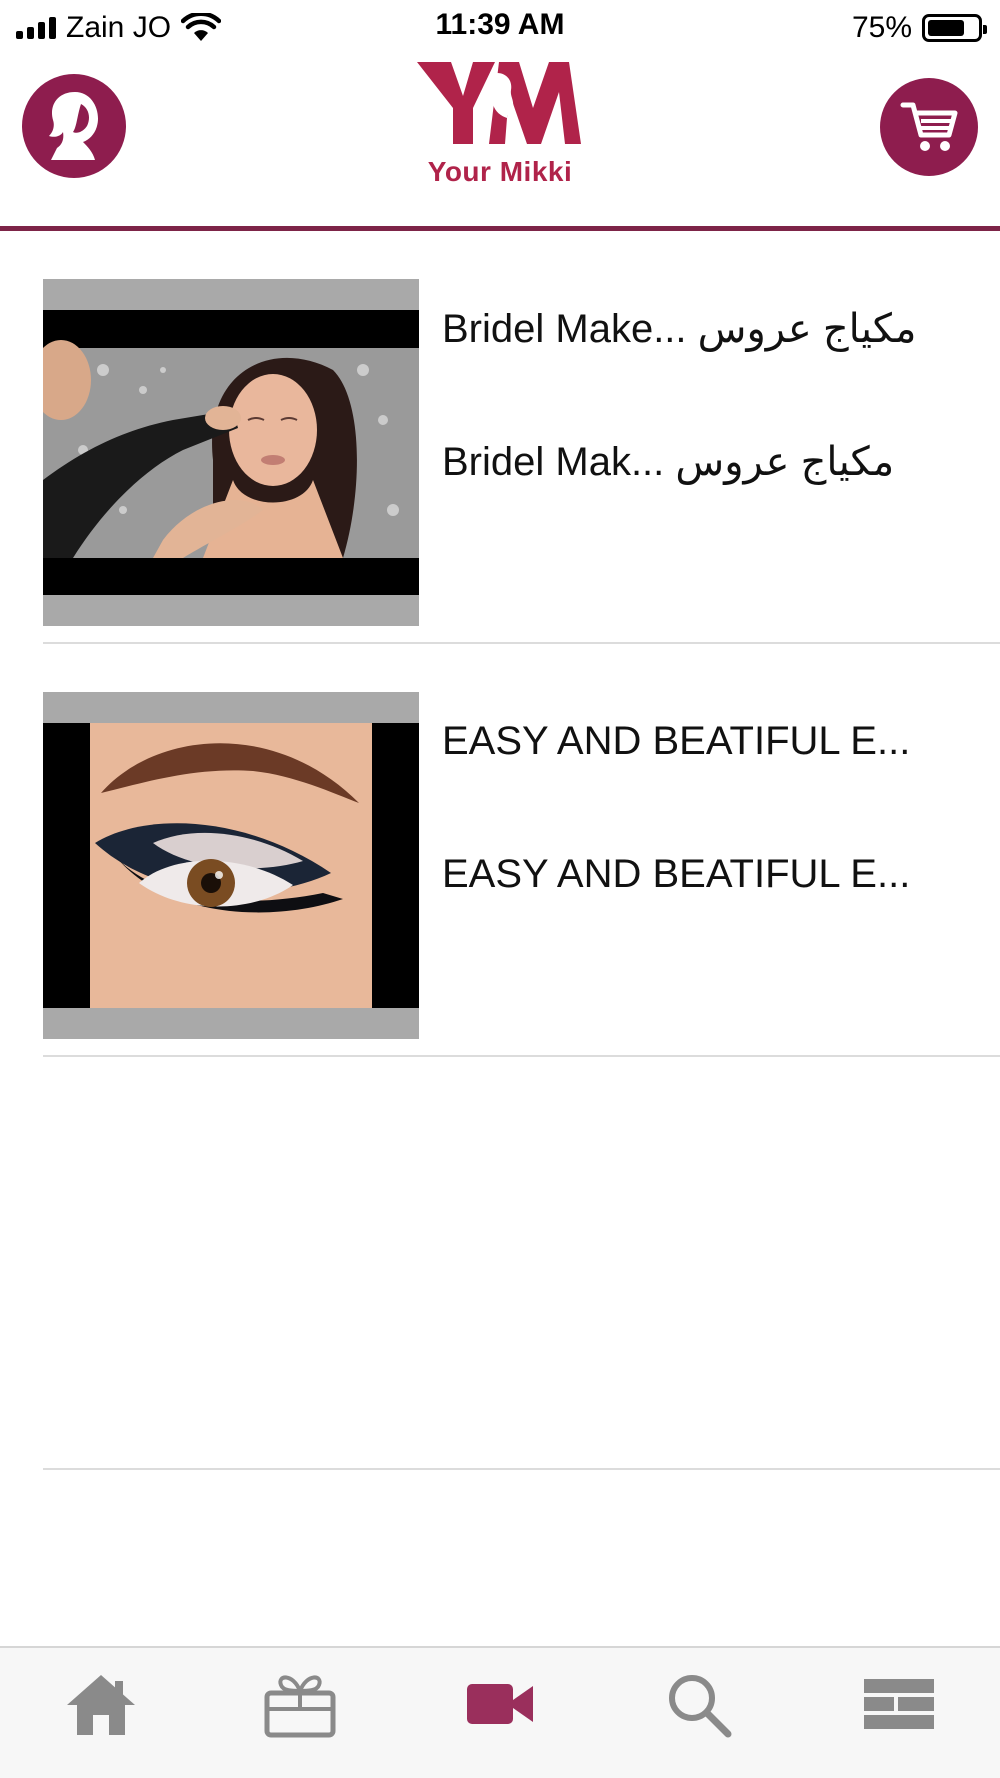 The image size is (1000, 1778). I want to click on tab-search, so click(698, 1704).